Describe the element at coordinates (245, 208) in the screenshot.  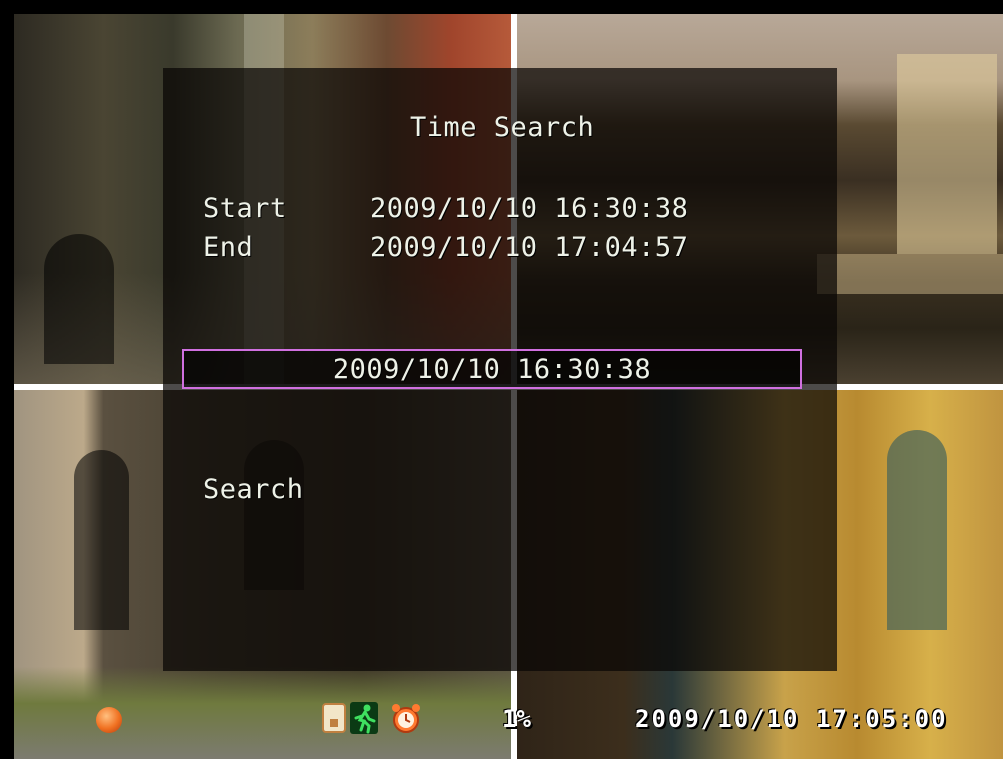
I see `start-label: Start` at that location.